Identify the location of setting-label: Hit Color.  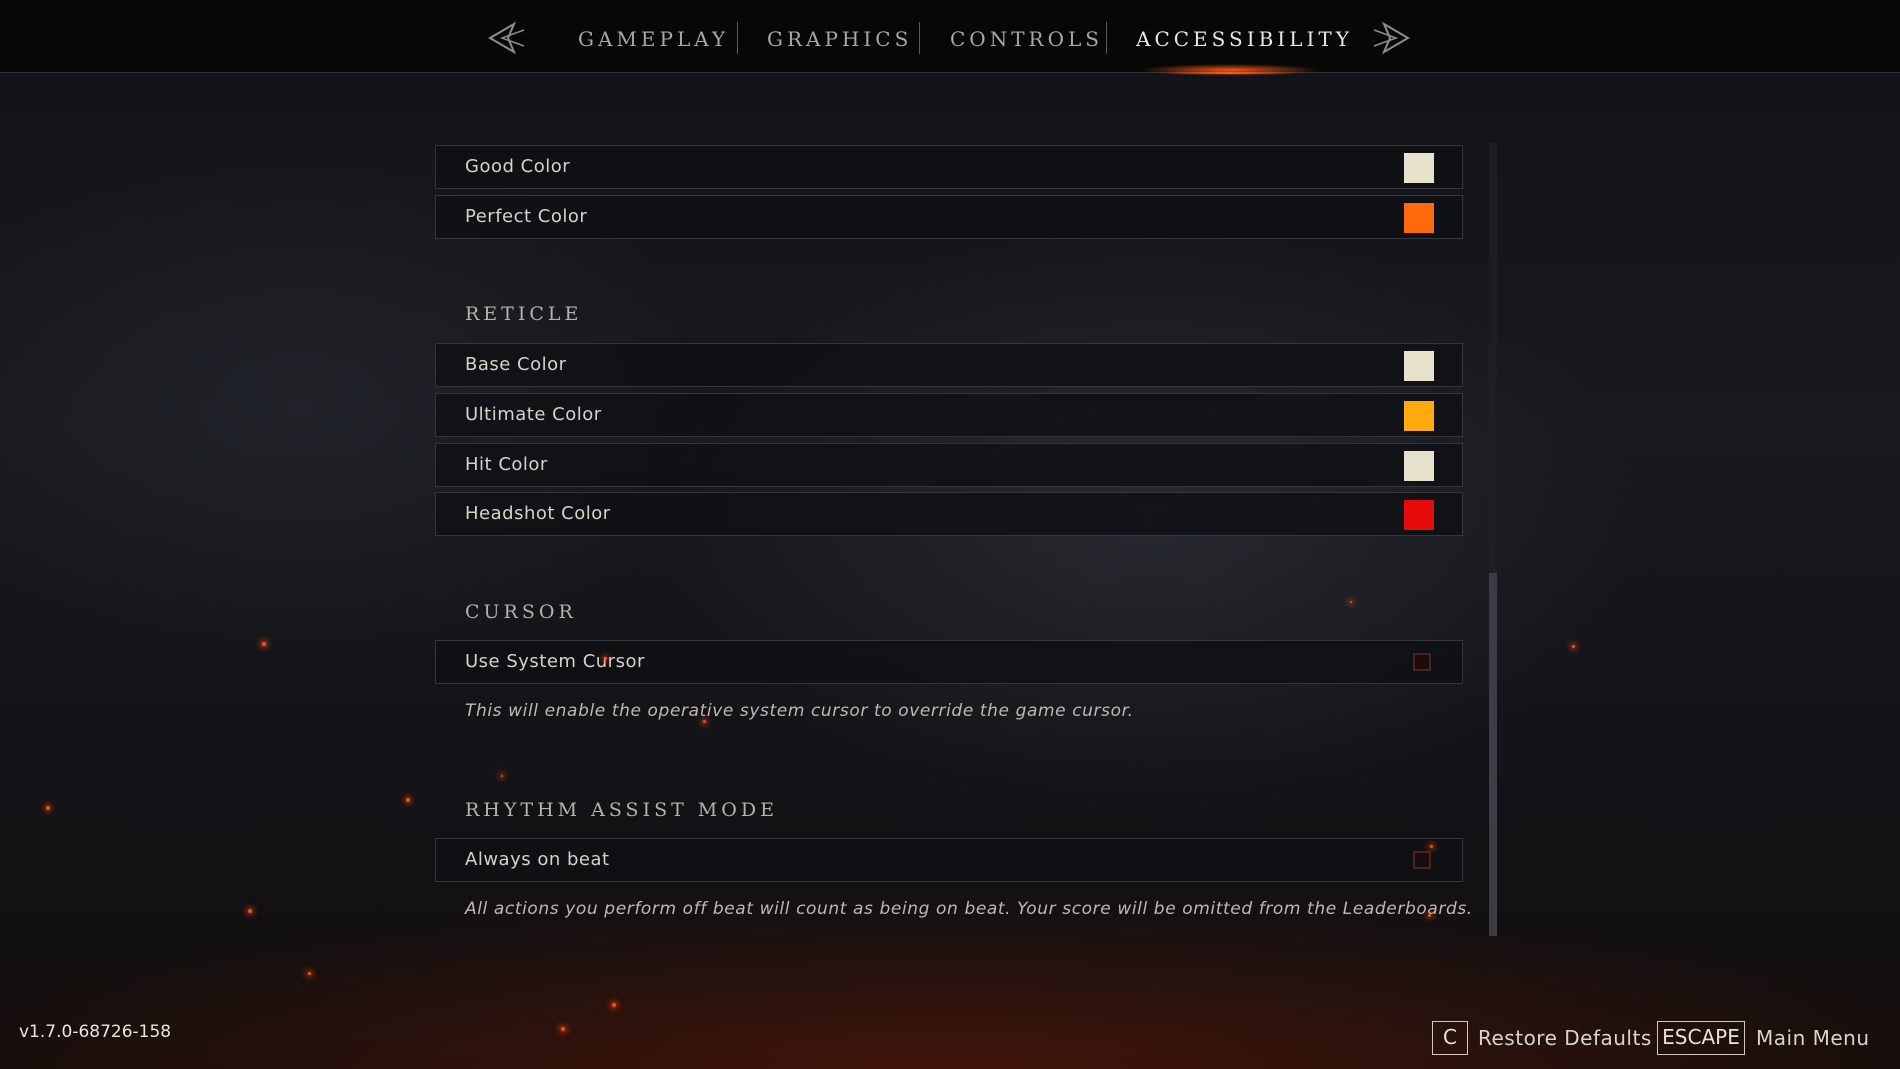
(506, 464).